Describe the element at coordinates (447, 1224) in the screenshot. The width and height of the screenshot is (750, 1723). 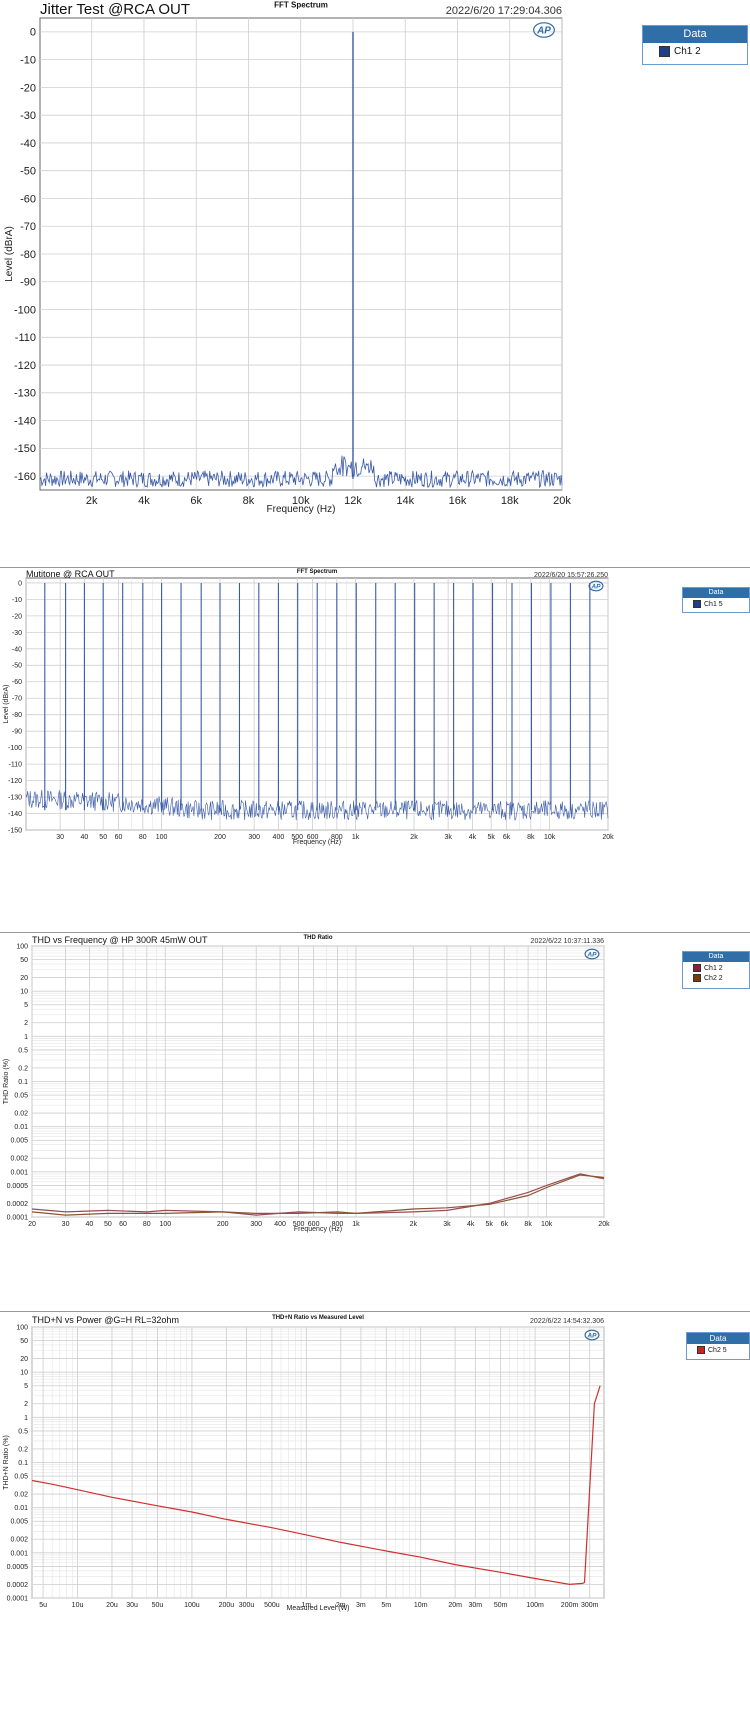
I see `x-tick-label: 3k` at that location.